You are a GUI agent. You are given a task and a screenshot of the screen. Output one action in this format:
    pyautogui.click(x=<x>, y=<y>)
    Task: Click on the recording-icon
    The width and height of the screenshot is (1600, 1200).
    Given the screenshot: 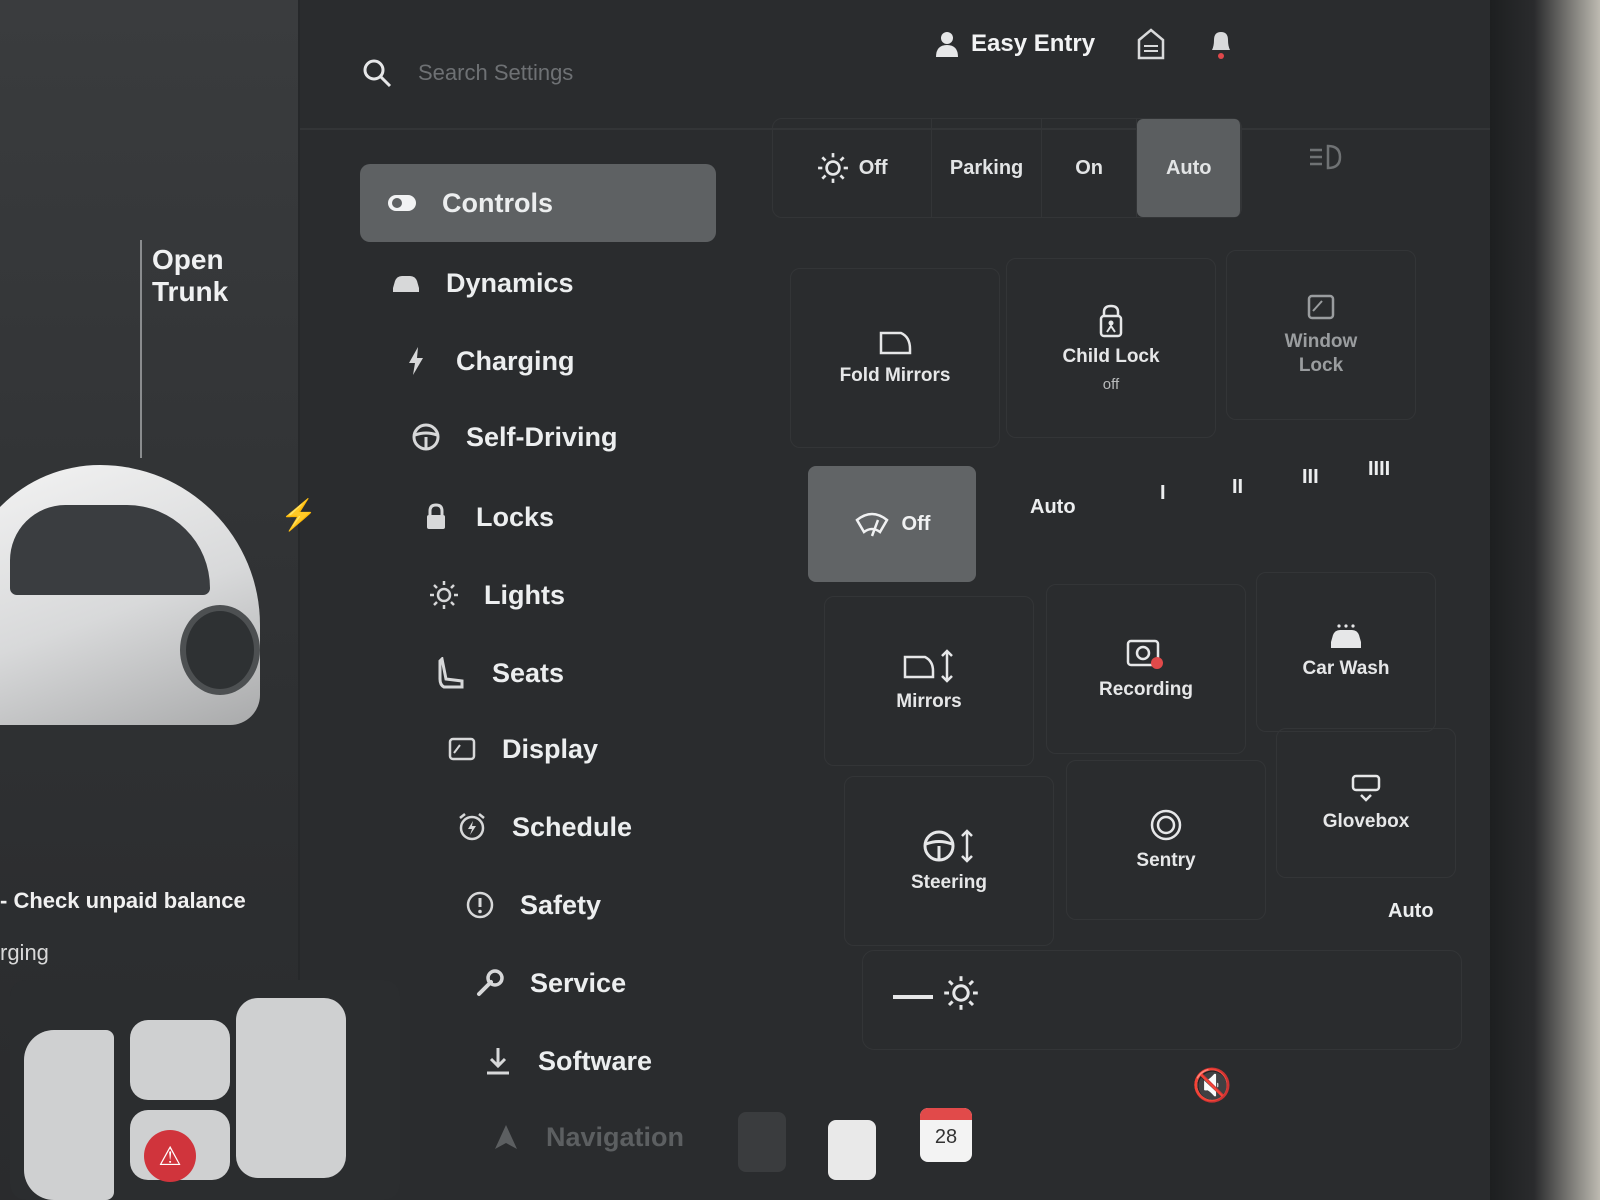 What is the action you would take?
    pyautogui.click(x=1144, y=654)
    